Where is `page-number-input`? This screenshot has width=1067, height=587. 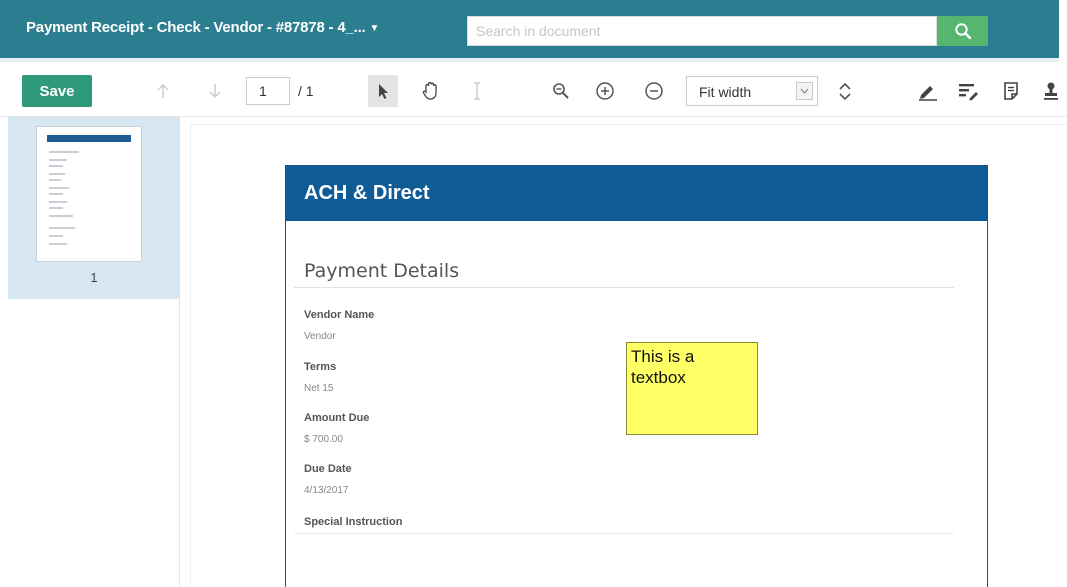
page-number-input is located at coordinates (268, 91).